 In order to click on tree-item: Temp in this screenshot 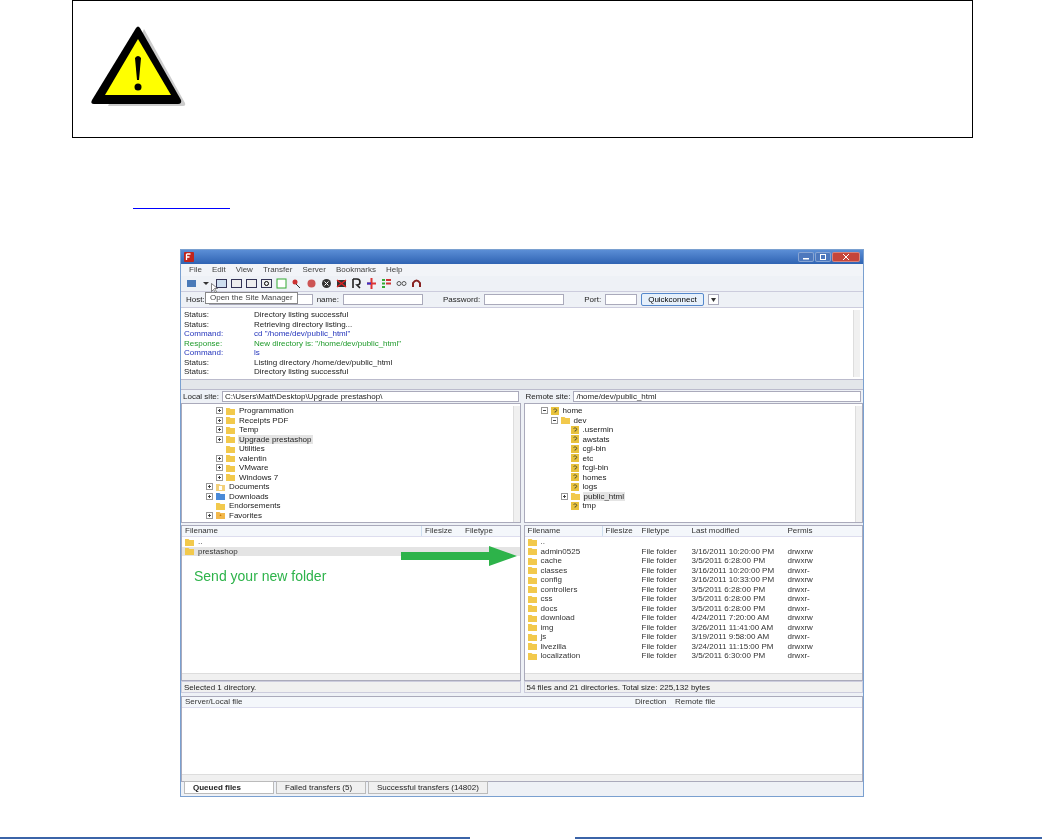, I will do `click(249, 430)`.